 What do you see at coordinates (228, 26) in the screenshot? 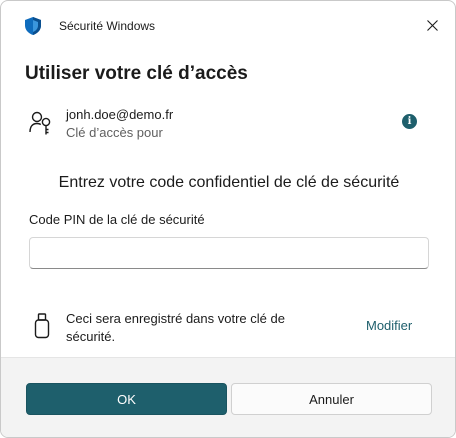
I see `title-bar: Sécurité Windows` at bounding box center [228, 26].